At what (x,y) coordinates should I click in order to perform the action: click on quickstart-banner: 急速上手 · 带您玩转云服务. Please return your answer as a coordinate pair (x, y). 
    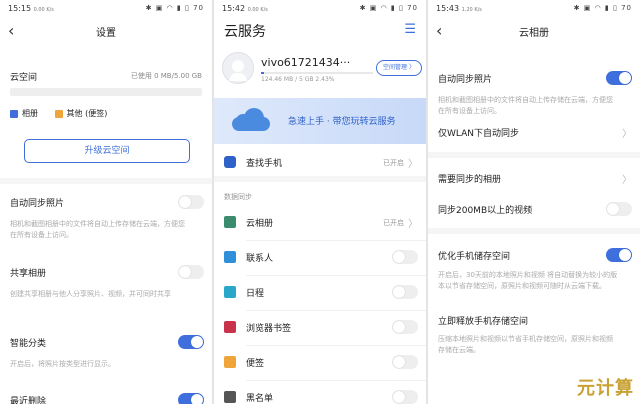
    Looking at the image, I should click on (320, 121).